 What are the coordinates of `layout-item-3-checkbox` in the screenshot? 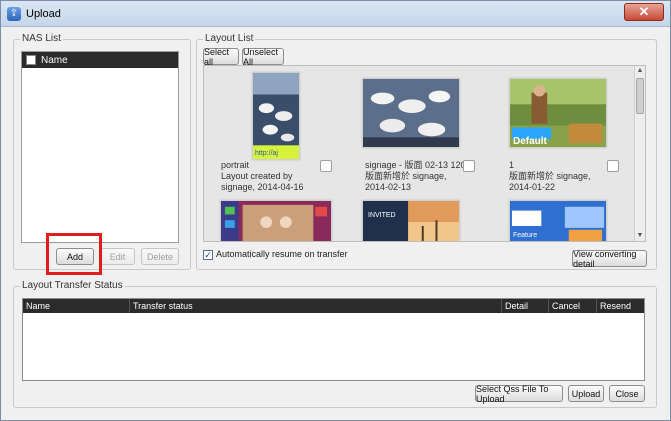 It's located at (613, 166).